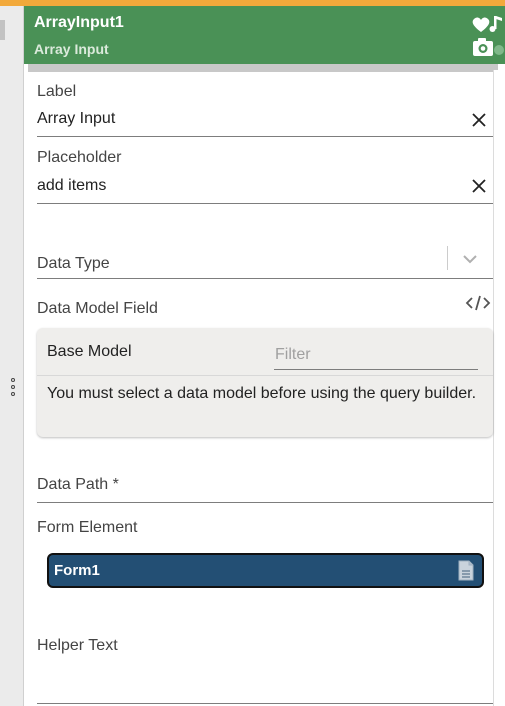 This screenshot has width=505, height=706. I want to click on label-underline, so click(265, 136).